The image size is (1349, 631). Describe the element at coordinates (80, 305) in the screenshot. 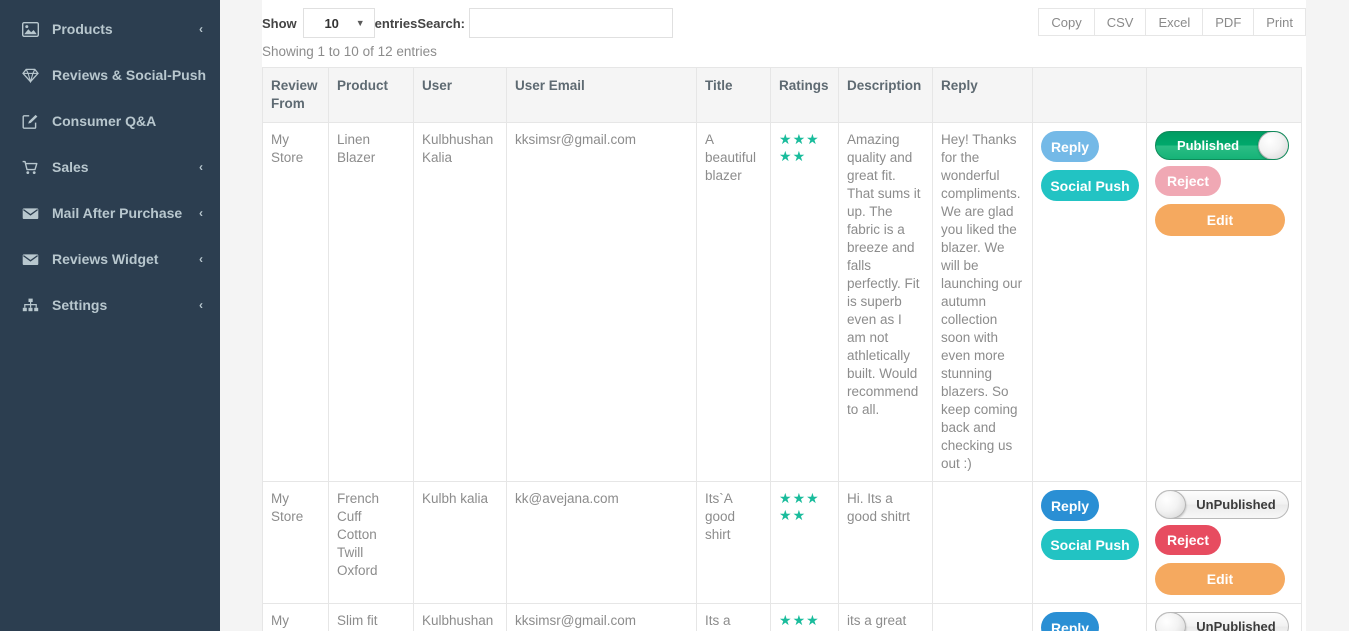

I see `sidebar-item-label: Settings` at that location.